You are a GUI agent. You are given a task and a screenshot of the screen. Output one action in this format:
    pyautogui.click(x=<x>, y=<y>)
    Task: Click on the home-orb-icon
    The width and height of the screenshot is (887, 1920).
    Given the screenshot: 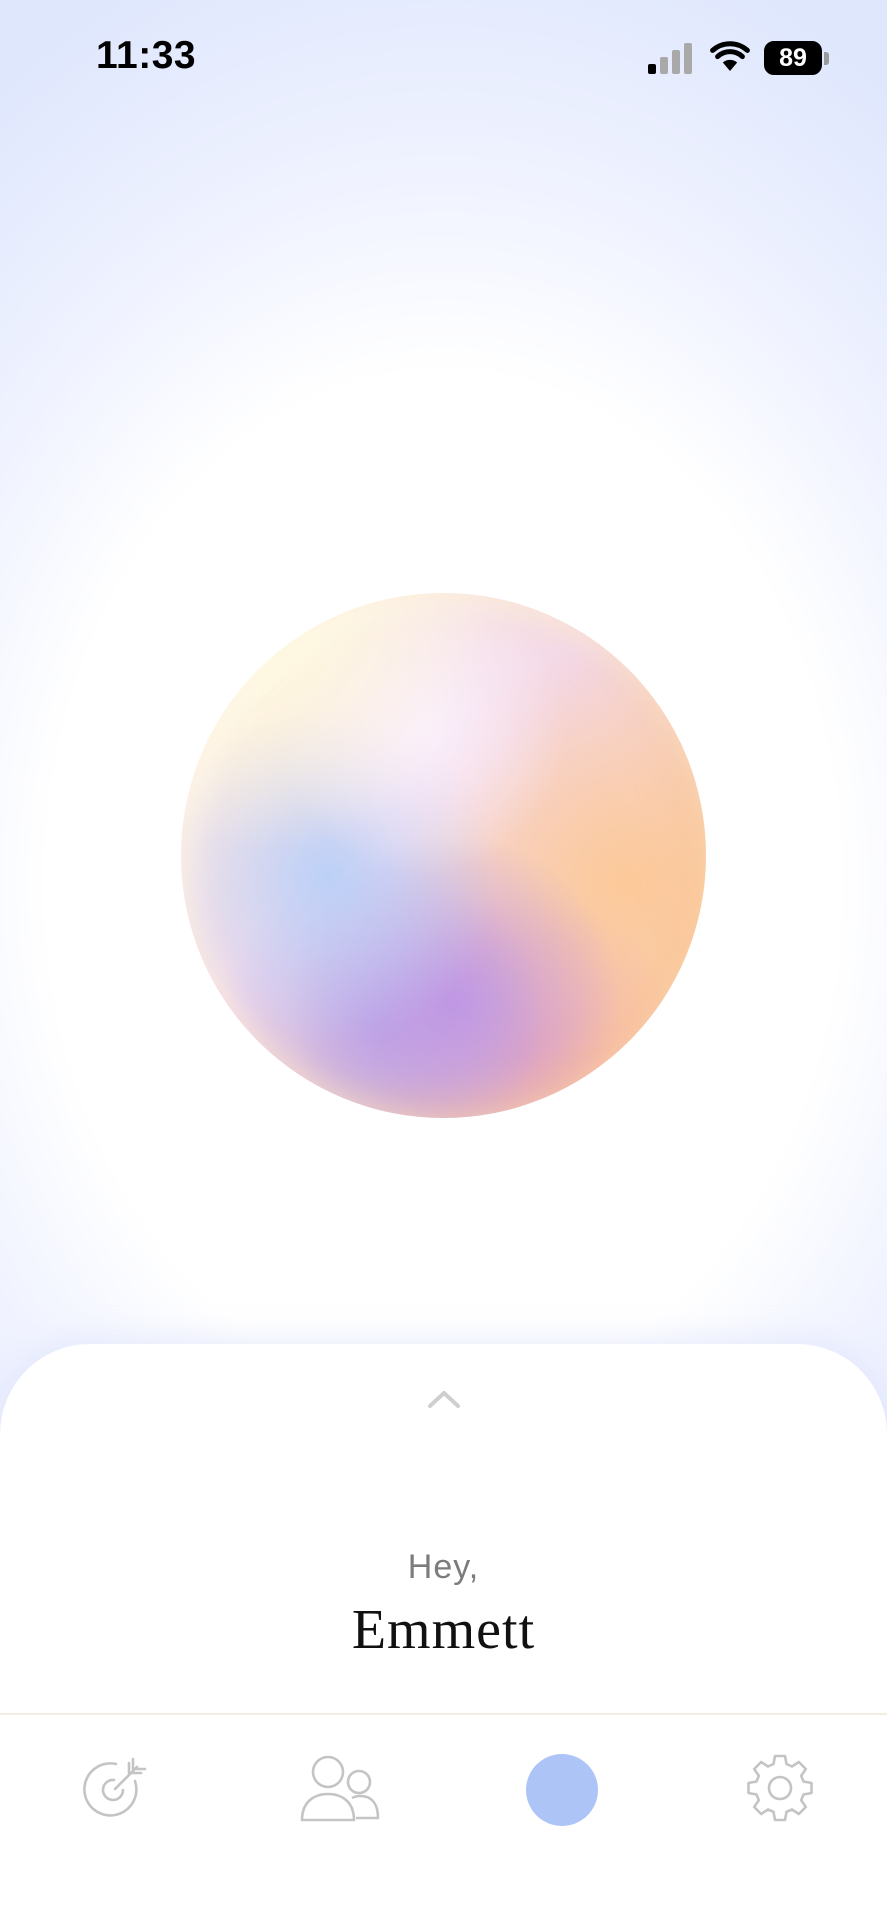 What is the action you would take?
    pyautogui.click(x=562, y=1790)
    